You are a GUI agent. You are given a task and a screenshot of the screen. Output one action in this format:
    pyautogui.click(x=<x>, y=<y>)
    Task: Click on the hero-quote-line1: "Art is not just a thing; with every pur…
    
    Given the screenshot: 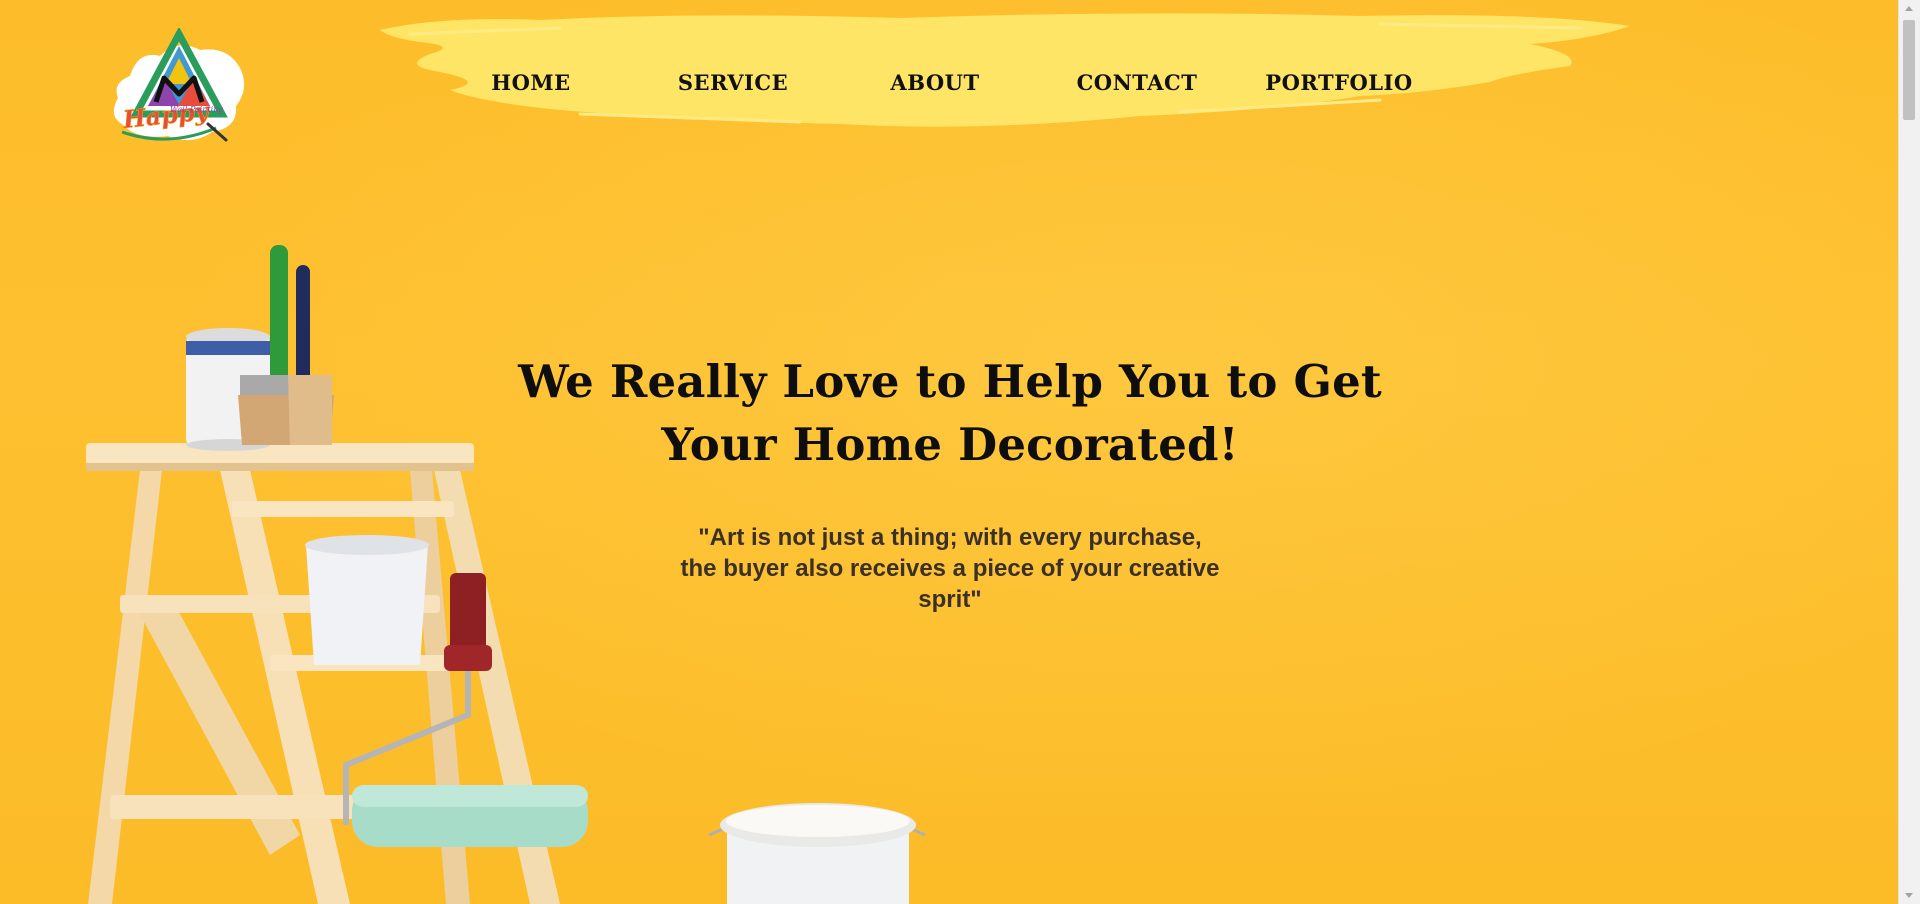 What is the action you would take?
    pyautogui.click(x=950, y=537)
    